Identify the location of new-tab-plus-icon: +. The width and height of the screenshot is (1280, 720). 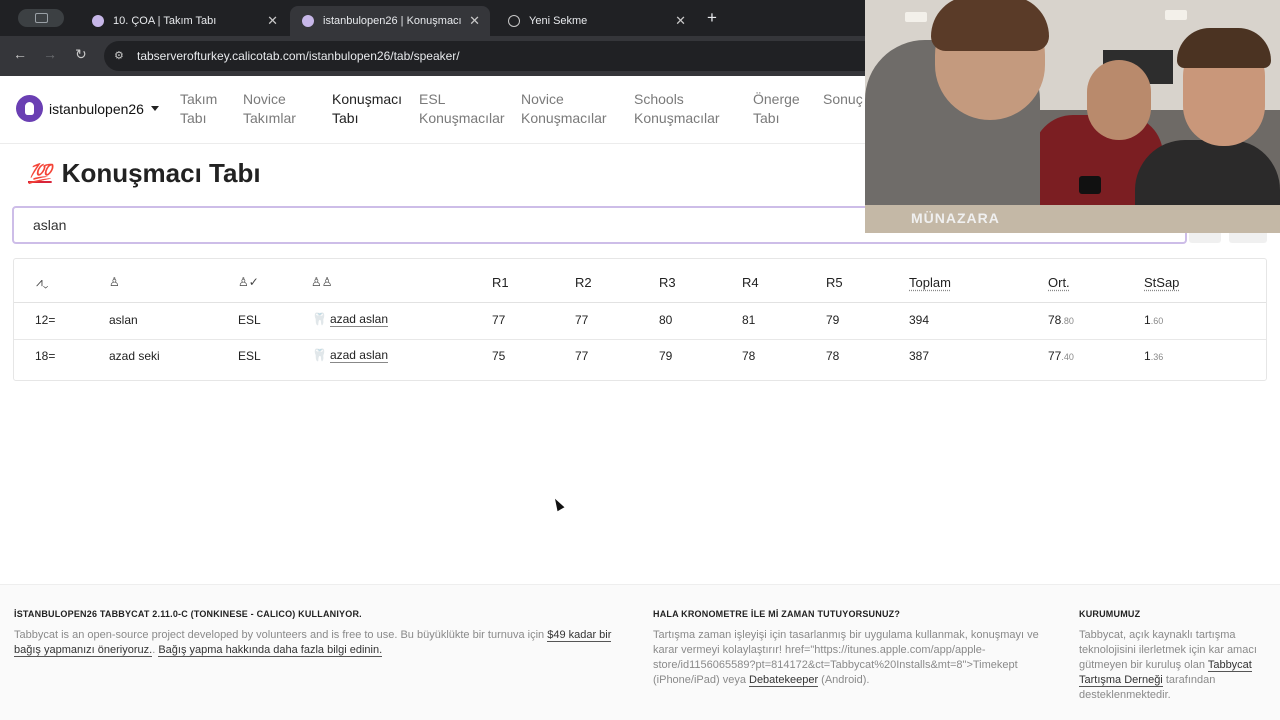
(712, 18).